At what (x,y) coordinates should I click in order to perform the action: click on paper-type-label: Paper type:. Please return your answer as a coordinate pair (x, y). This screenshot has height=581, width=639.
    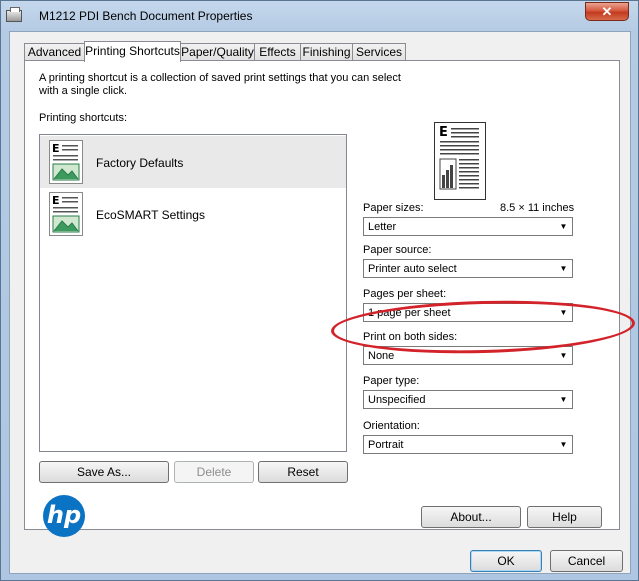
    Looking at the image, I should click on (391, 381).